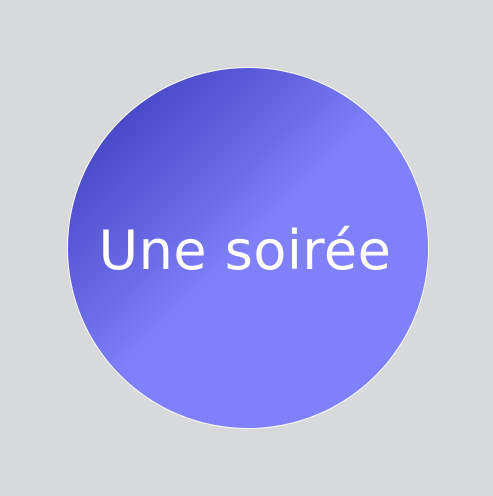 The image size is (493, 496). I want to click on badge-text: Une soirée, so click(245, 250).